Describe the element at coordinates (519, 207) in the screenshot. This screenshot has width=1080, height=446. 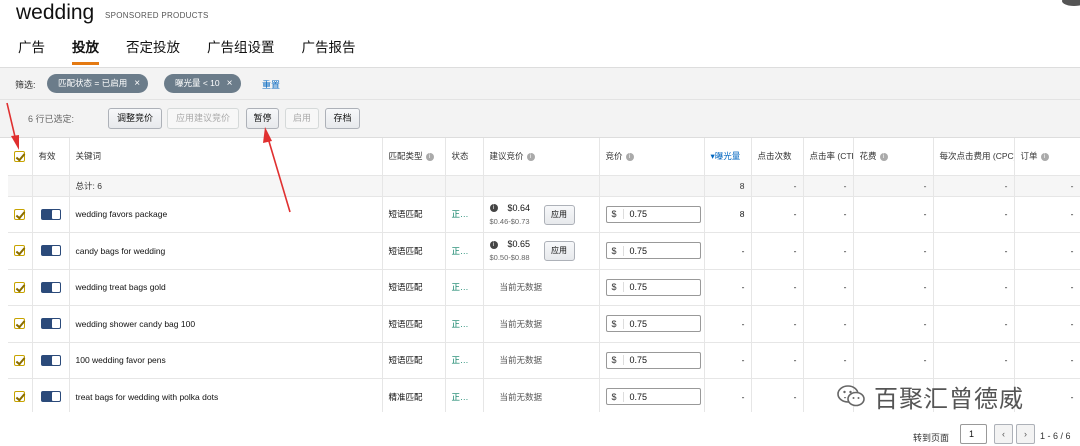
I see `suggested-bid-value: $0.64` at that location.